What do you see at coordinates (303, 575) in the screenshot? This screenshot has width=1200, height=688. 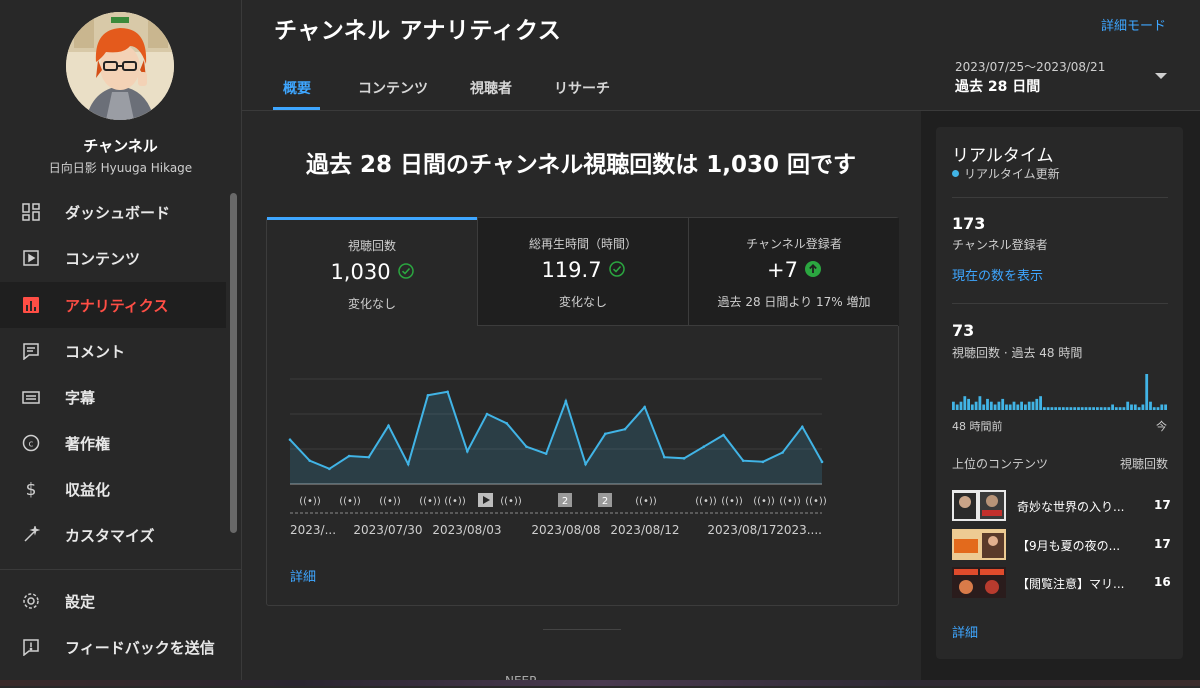 I see `analytics-detail-link: 詳細` at bounding box center [303, 575].